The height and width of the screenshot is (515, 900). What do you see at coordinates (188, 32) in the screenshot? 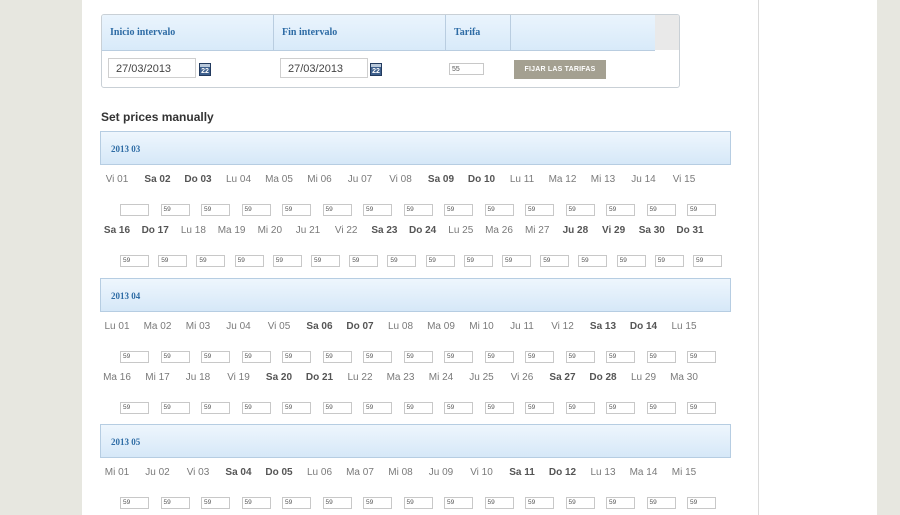
I see `header-start-interval: Inicio intervalo` at bounding box center [188, 32].